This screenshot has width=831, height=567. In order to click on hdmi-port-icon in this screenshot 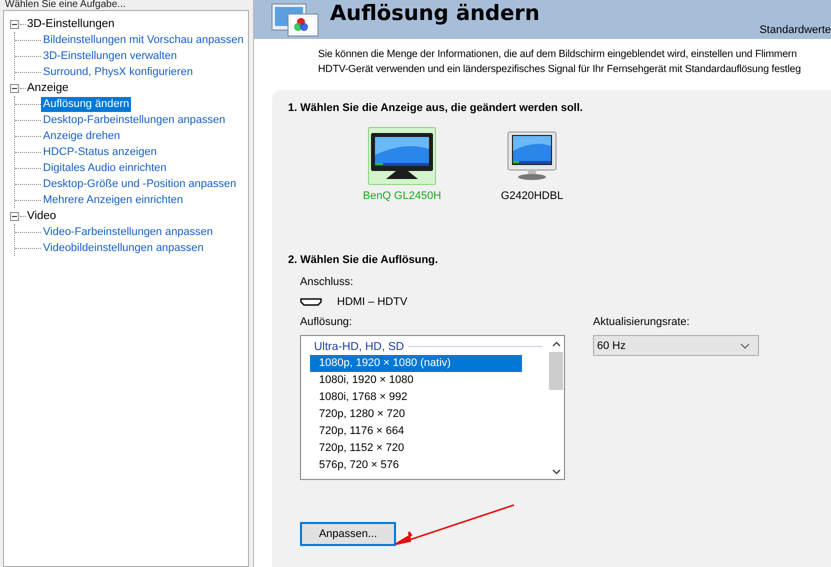, I will do `click(311, 302)`.